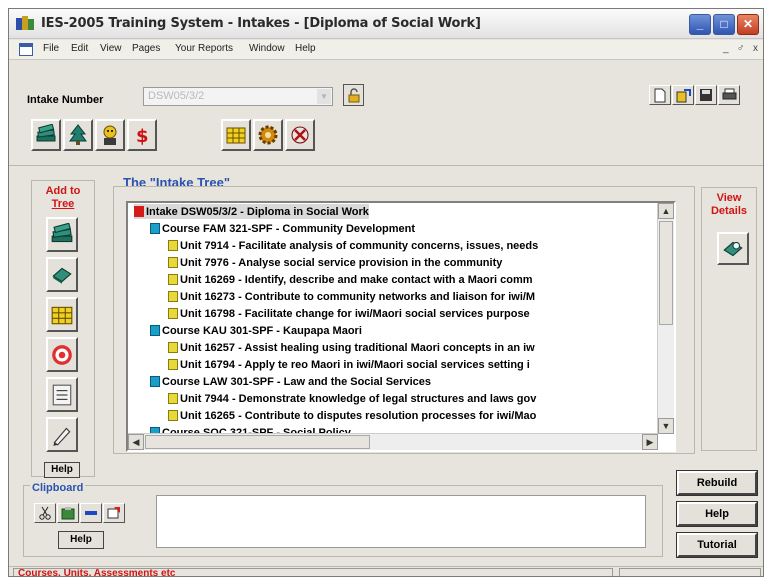 The image size is (768, 581). I want to click on add-unit-button, so click(62, 274).